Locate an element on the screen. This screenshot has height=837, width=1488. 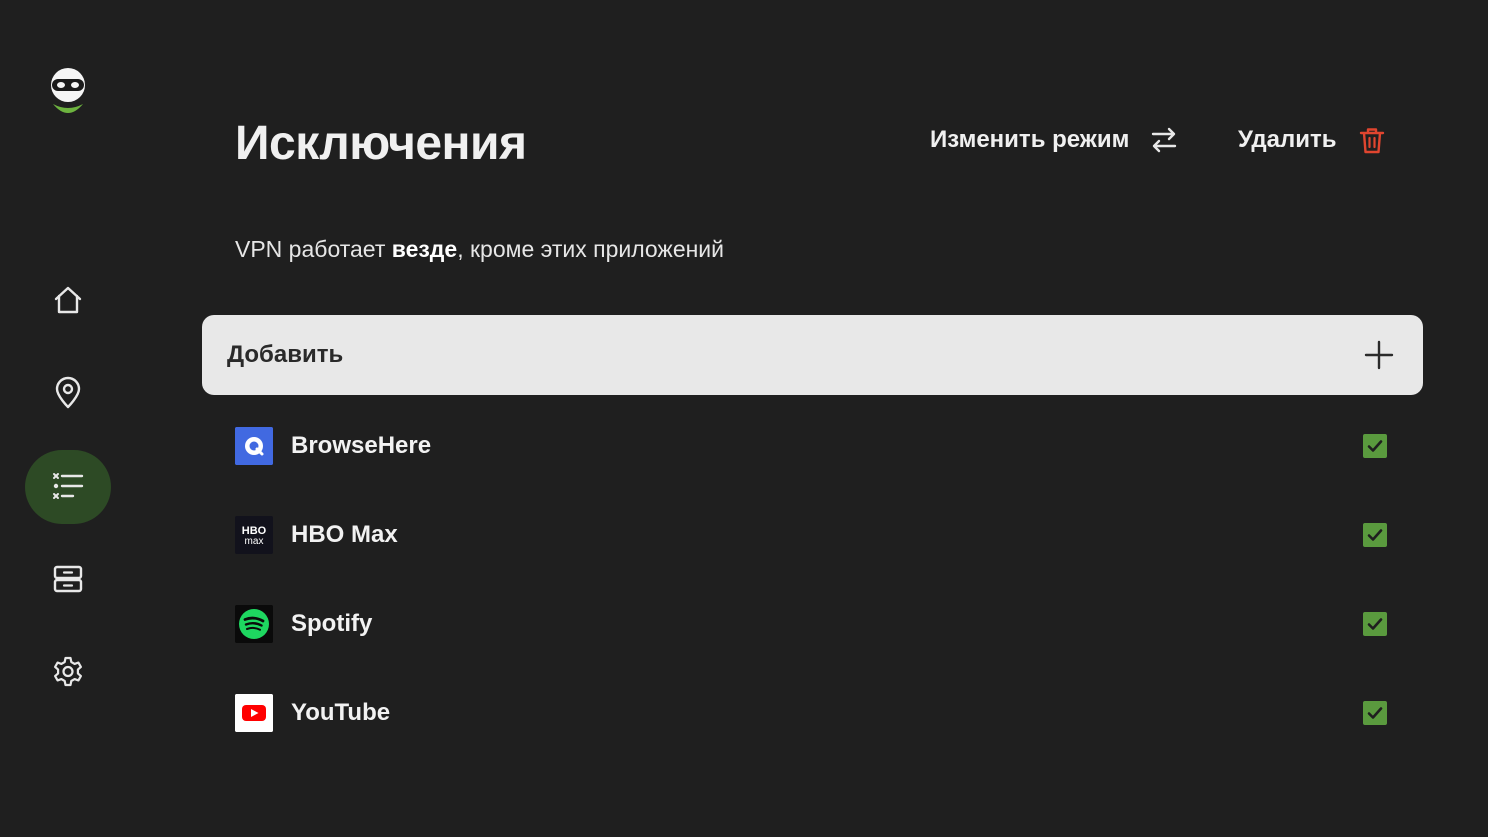
nav-locations is located at coordinates (68, 393).